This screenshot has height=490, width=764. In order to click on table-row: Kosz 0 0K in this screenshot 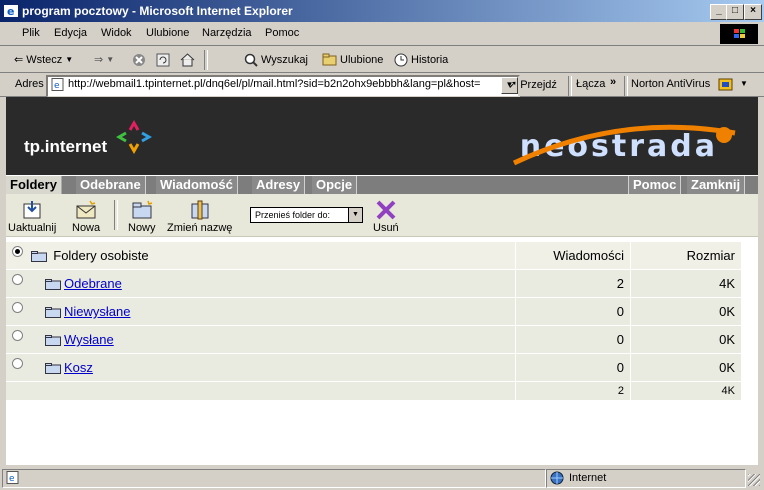, I will do `click(373, 367)`.